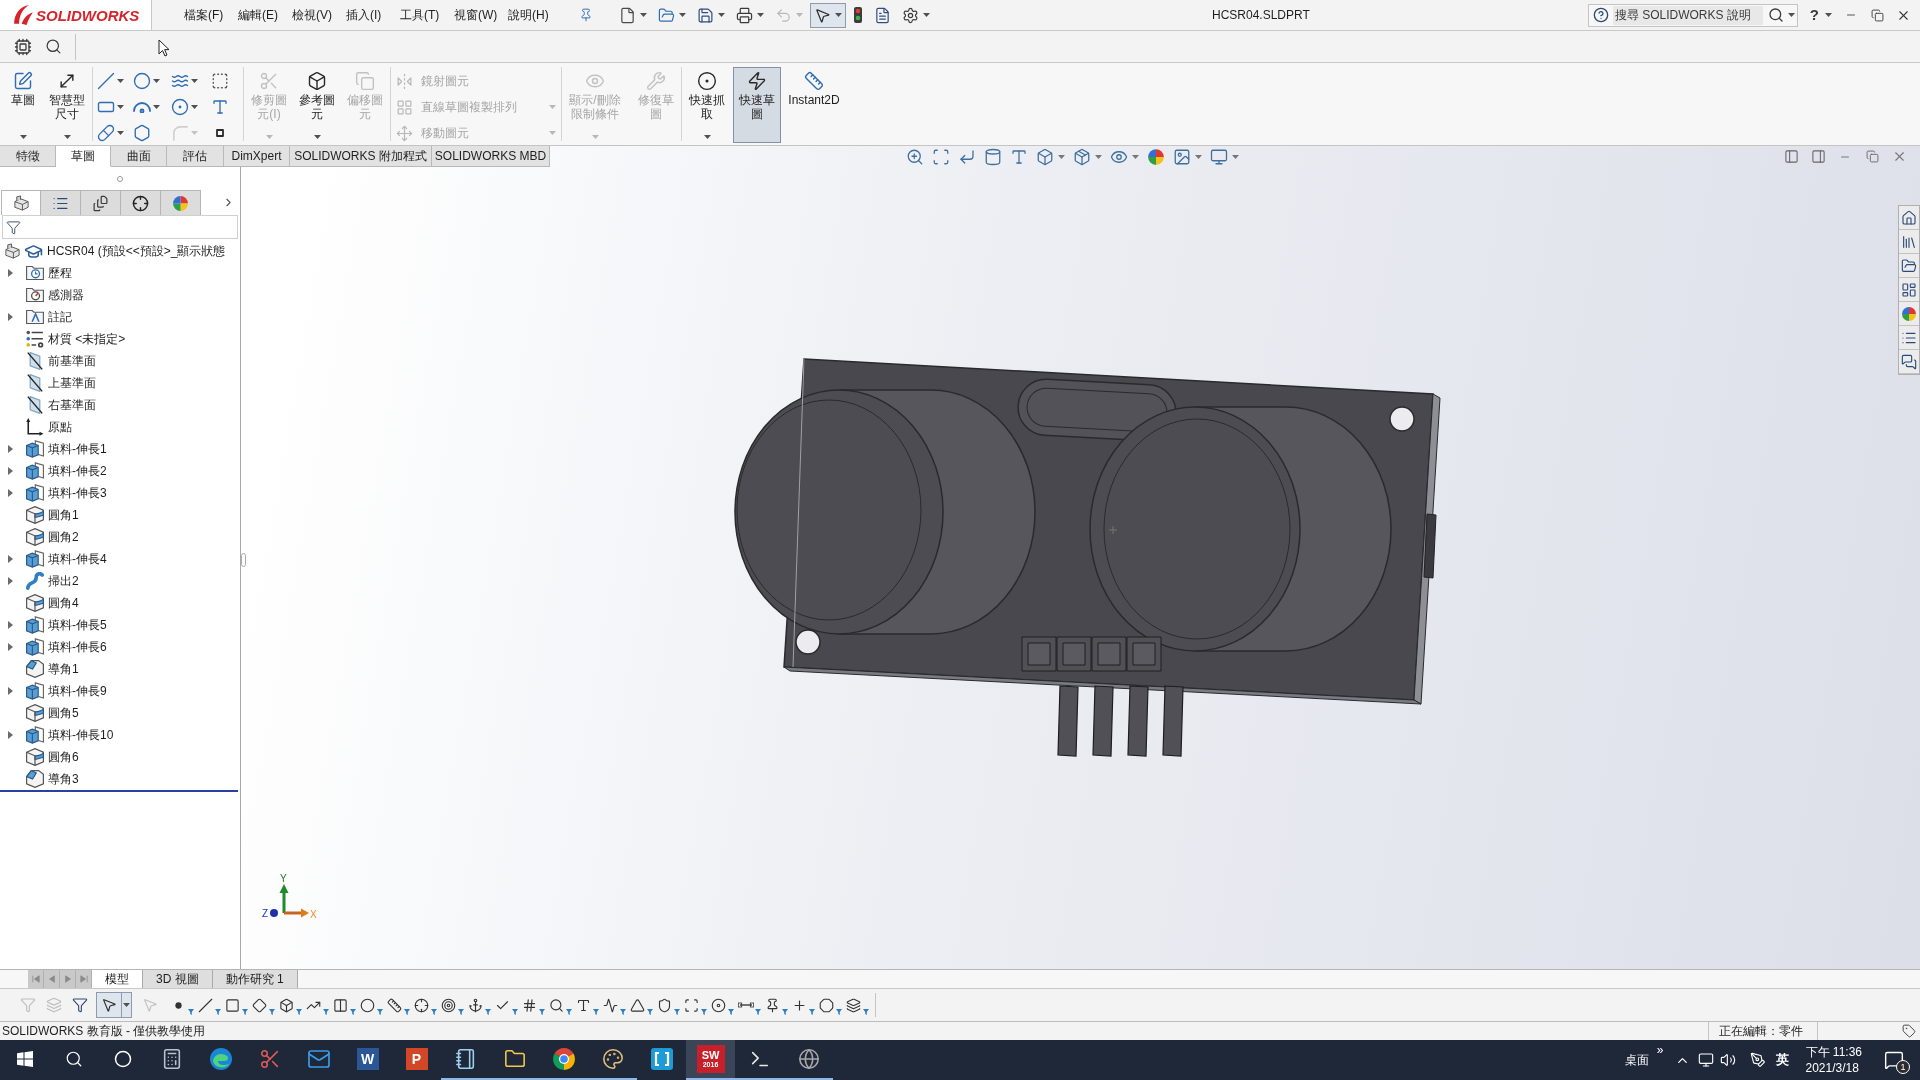 This screenshot has height=1080, width=1920. I want to click on tag-icon, so click(1909, 1031).